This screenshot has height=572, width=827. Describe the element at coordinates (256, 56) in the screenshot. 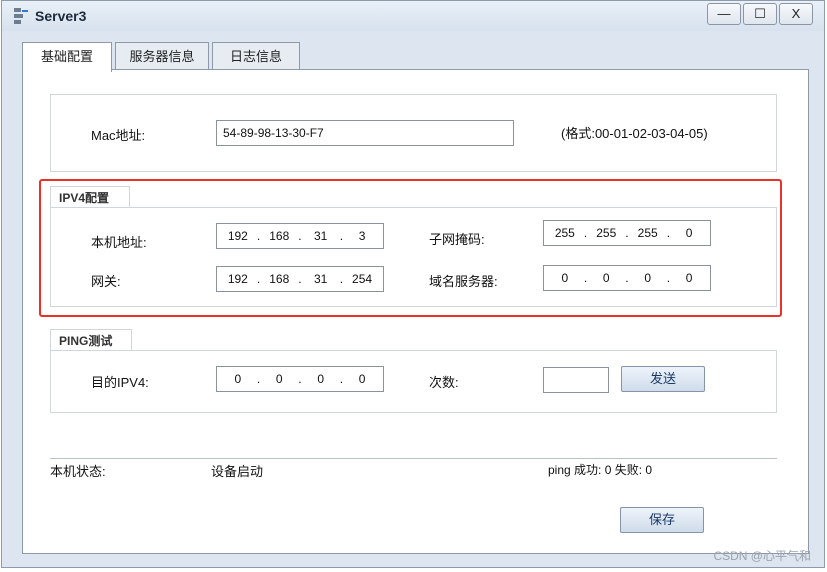

I see `tab-log-info: 日志信息` at that location.